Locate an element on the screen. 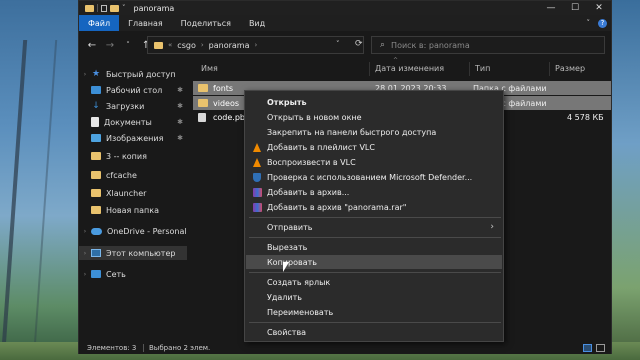 Image resolution: width=640 pixels, height=360 pixels. sidebar-item-desktop: Рабочий стол ✱ is located at coordinates (133, 90).